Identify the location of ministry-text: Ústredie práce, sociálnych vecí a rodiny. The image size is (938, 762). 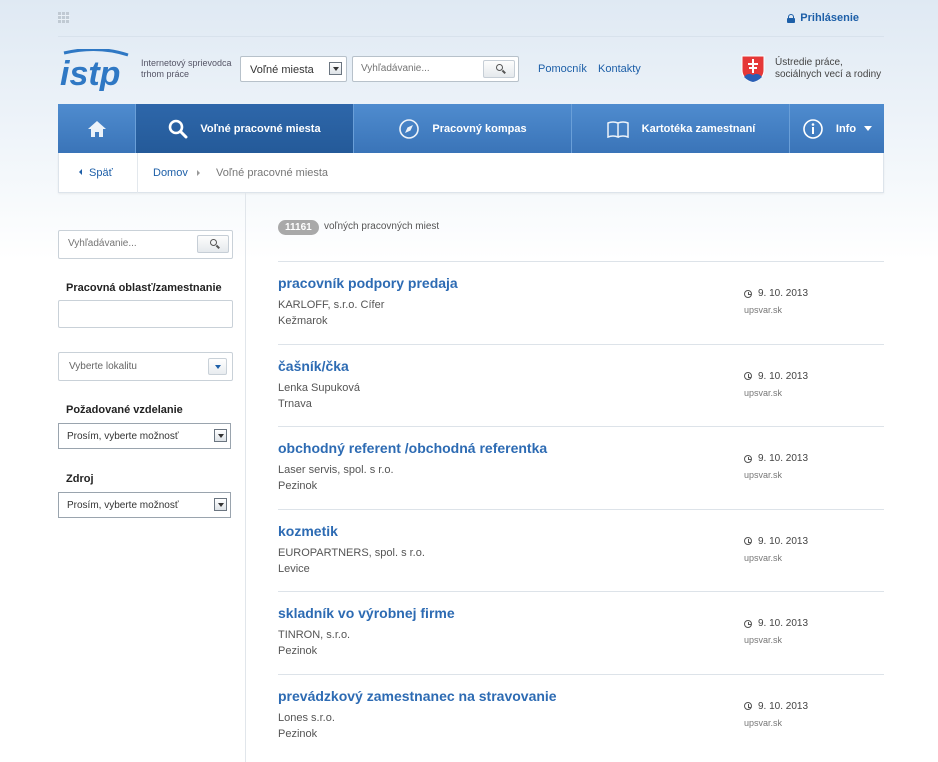
(830, 69).